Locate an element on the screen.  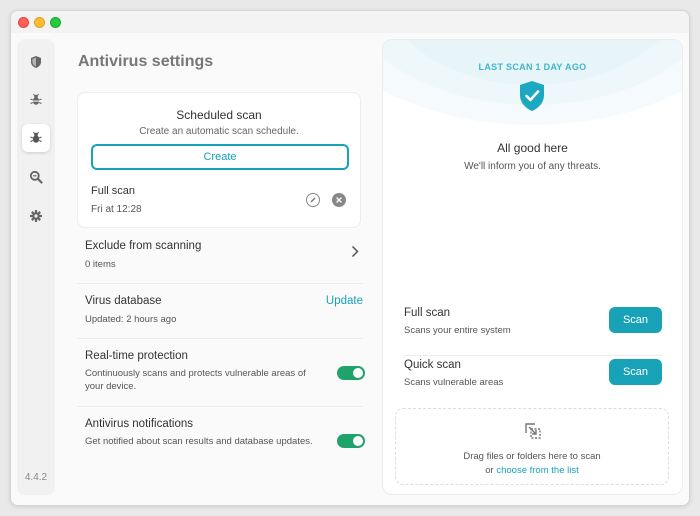
scheduled-entry-title: Full scan is located at coordinates (113, 191).